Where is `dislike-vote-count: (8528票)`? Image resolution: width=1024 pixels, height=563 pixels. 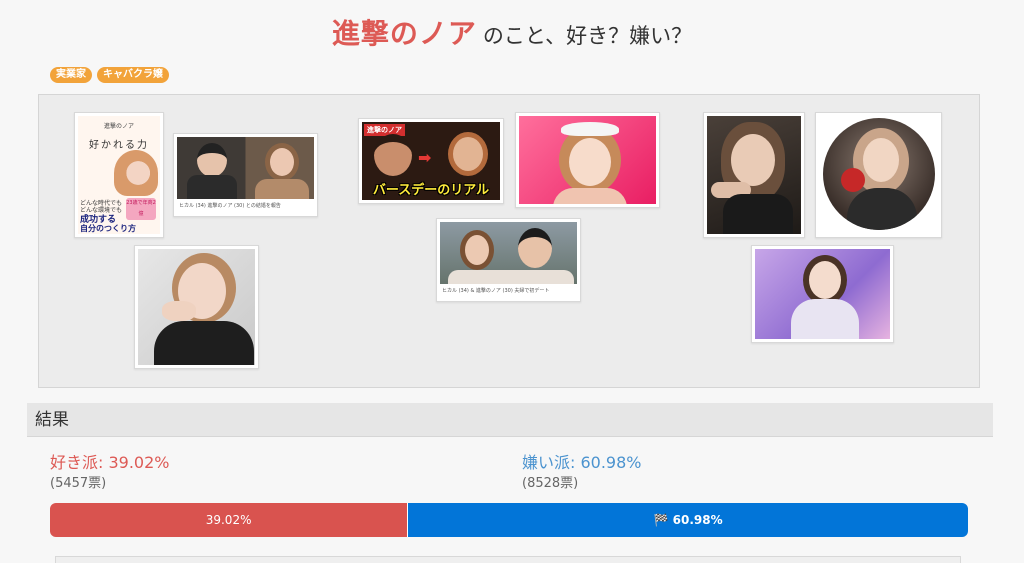
dislike-vote-count: (8528票) is located at coordinates (550, 483).